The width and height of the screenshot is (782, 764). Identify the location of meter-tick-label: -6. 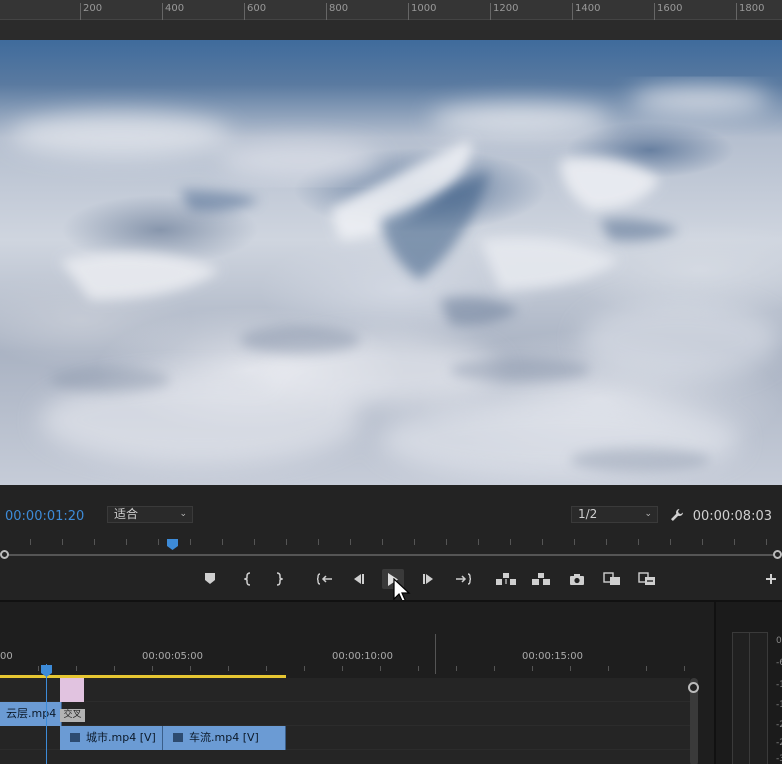
(779, 663).